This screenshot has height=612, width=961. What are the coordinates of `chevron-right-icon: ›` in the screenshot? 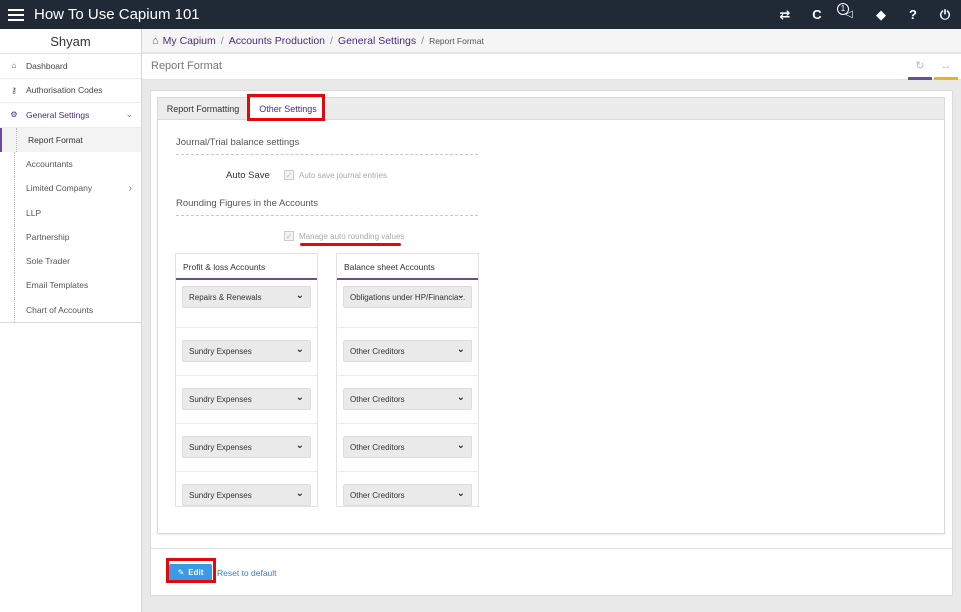 It's located at (130, 188).